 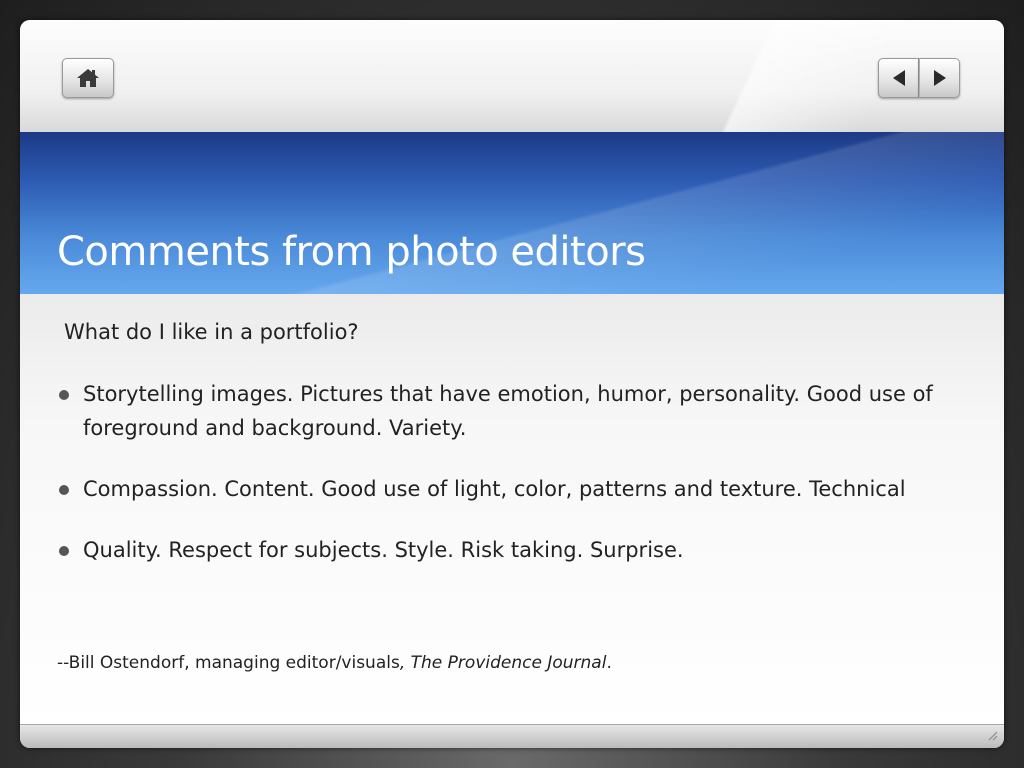 What do you see at coordinates (512, 736) in the screenshot?
I see `bottom-bar` at bounding box center [512, 736].